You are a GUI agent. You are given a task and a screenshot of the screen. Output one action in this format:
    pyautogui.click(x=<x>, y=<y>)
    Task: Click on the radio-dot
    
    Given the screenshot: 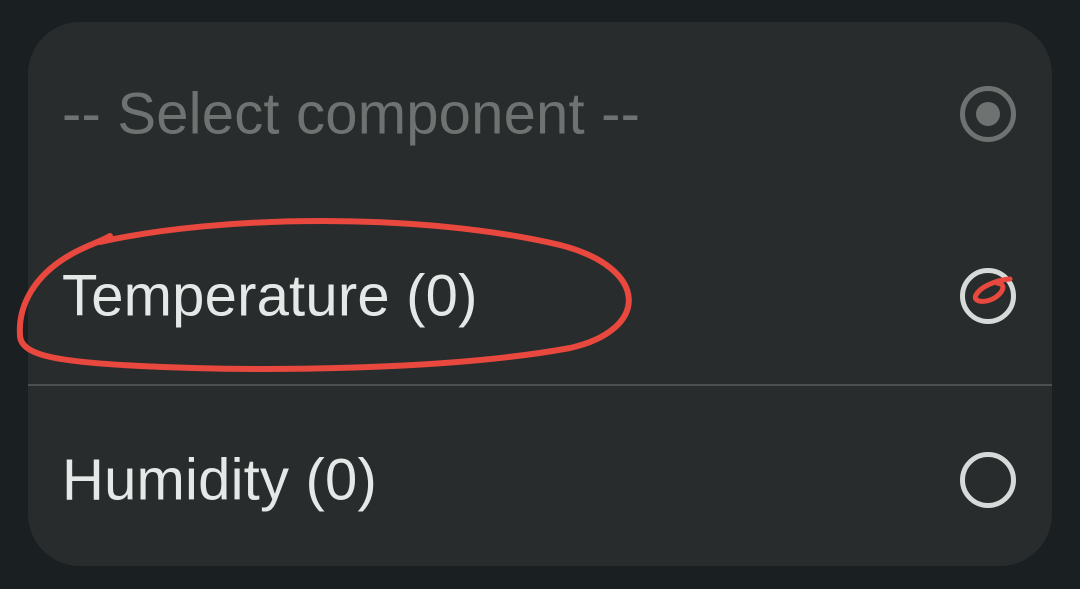 What is the action you would take?
    pyautogui.click(x=988, y=114)
    